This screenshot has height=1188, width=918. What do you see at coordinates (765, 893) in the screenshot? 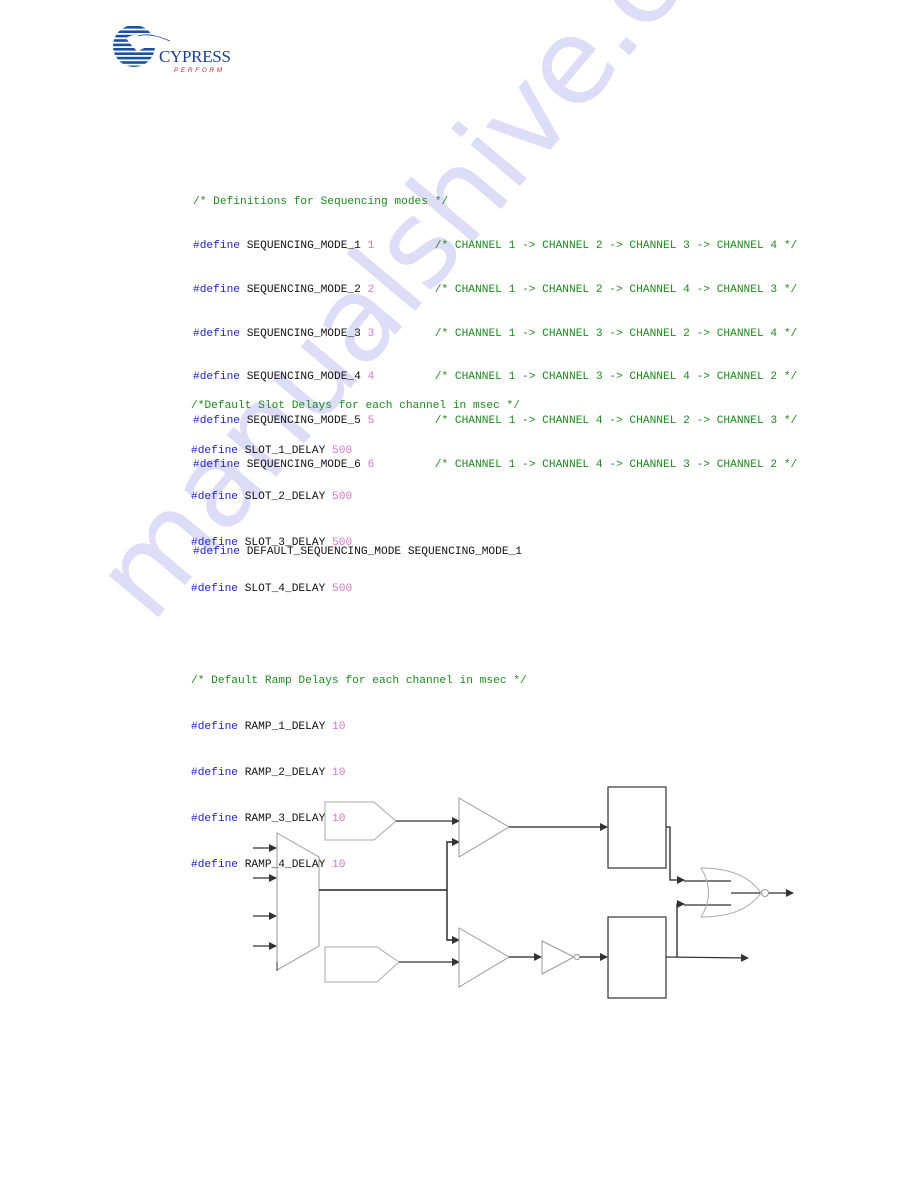
I see `nor-bubble` at bounding box center [765, 893].